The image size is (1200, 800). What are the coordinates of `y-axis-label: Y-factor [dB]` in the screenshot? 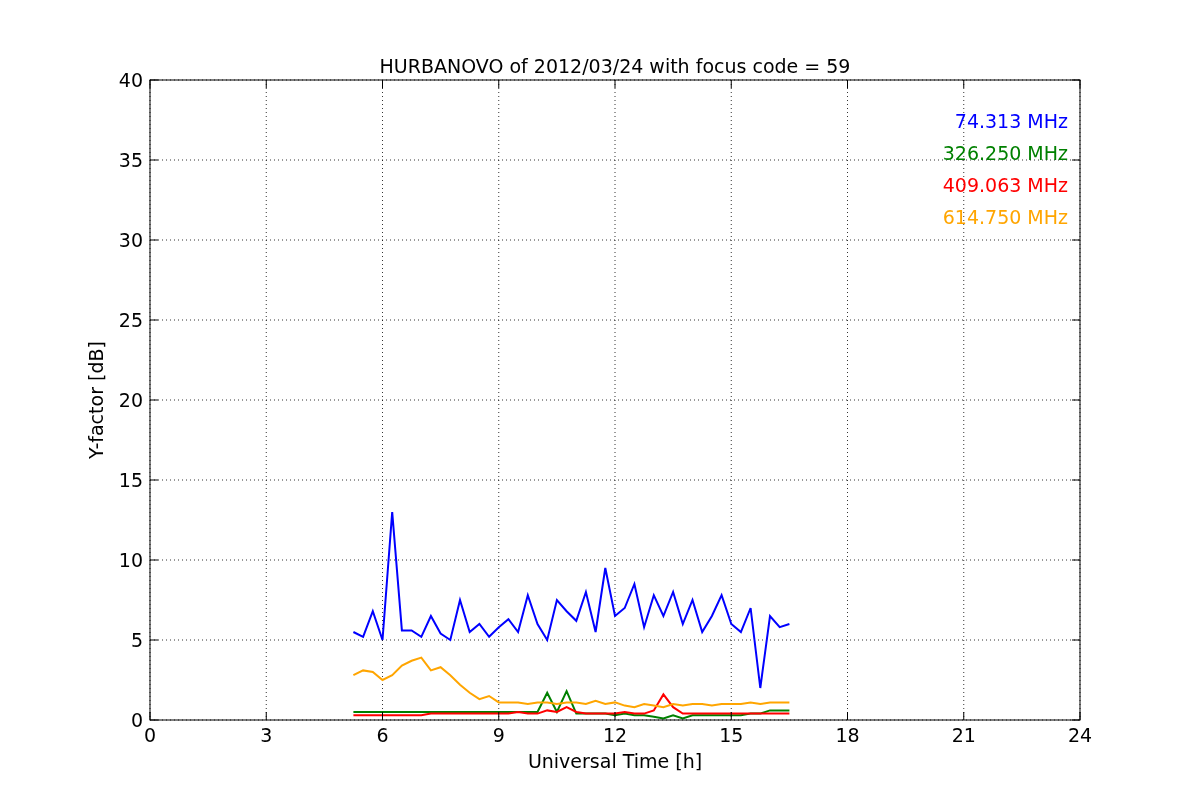 It's located at (96, 400).